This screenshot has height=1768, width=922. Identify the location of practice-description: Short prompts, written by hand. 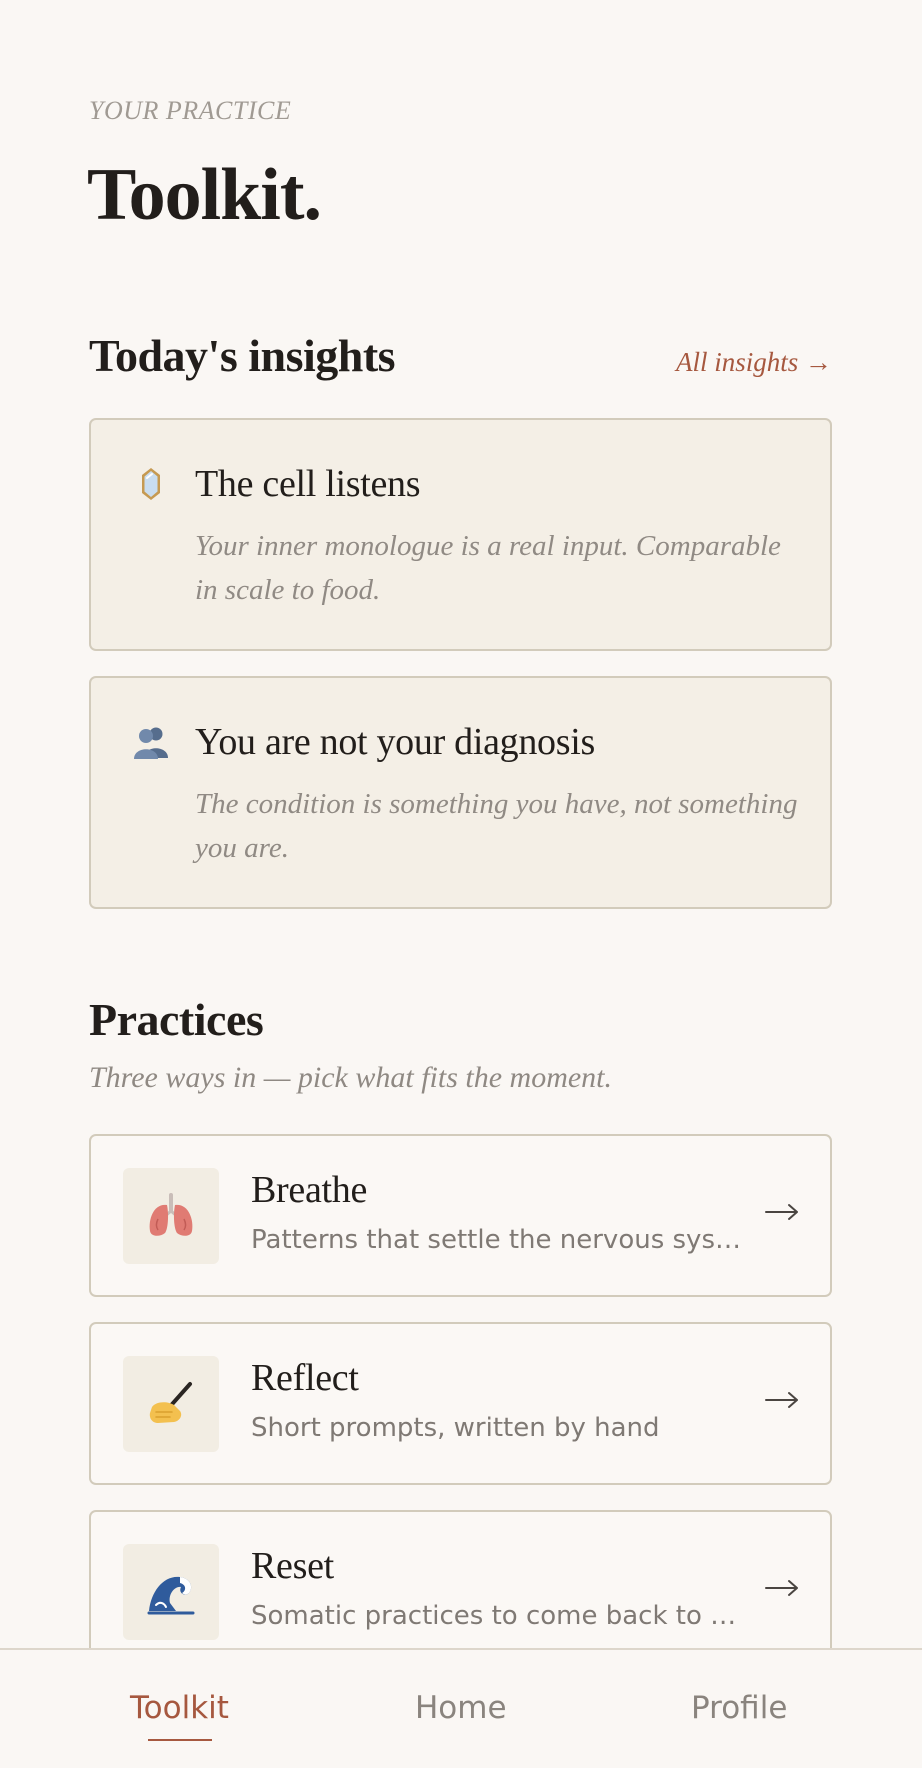
(455, 1428).